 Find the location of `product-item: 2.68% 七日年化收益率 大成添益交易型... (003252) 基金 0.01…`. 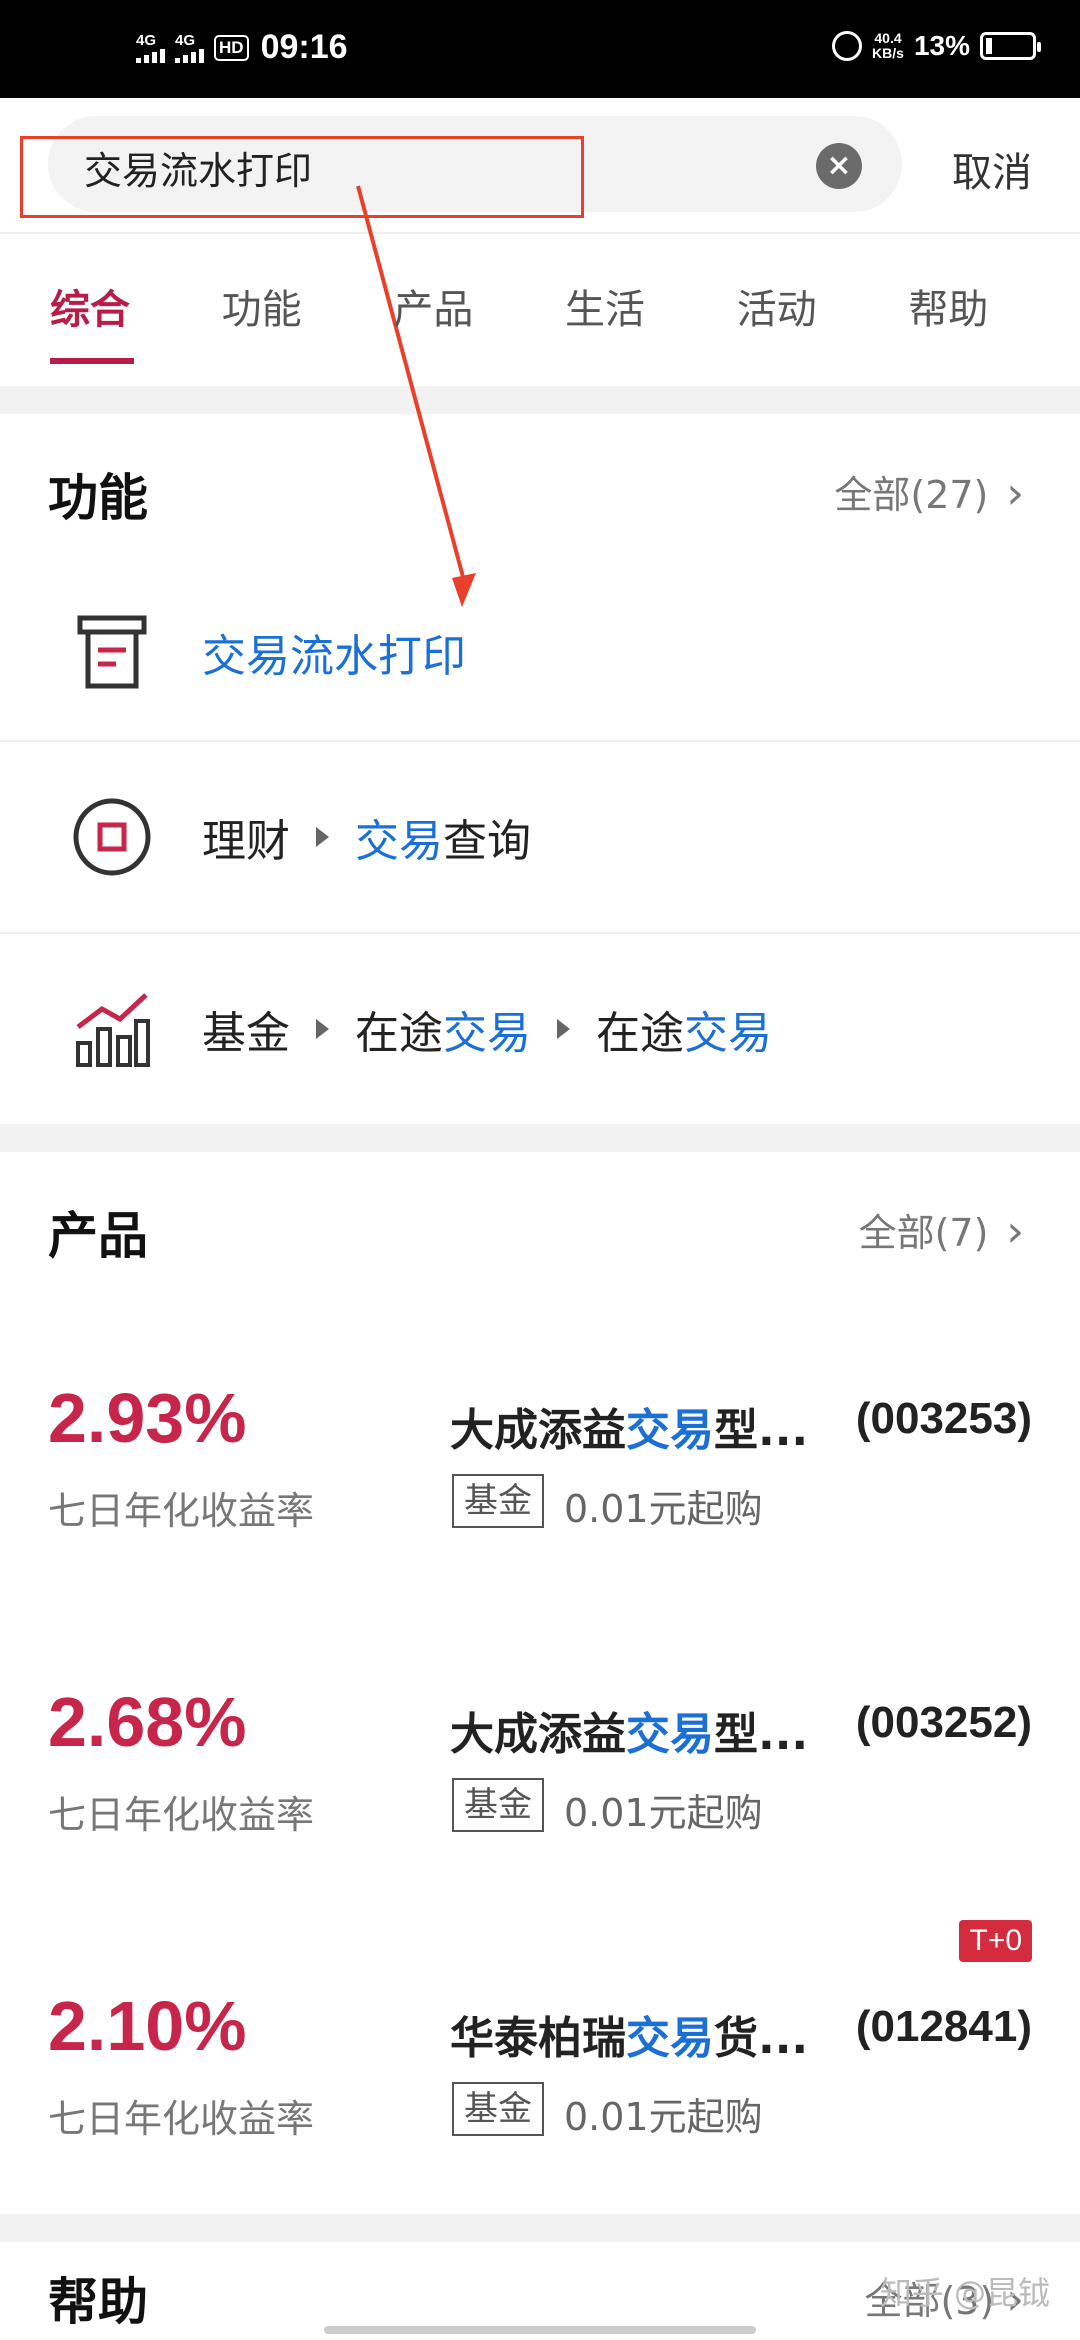

product-item: 2.68% 七日年化收益率 大成添益交易型... (003252) 基金 0.01… is located at coordinates (540, 1758).